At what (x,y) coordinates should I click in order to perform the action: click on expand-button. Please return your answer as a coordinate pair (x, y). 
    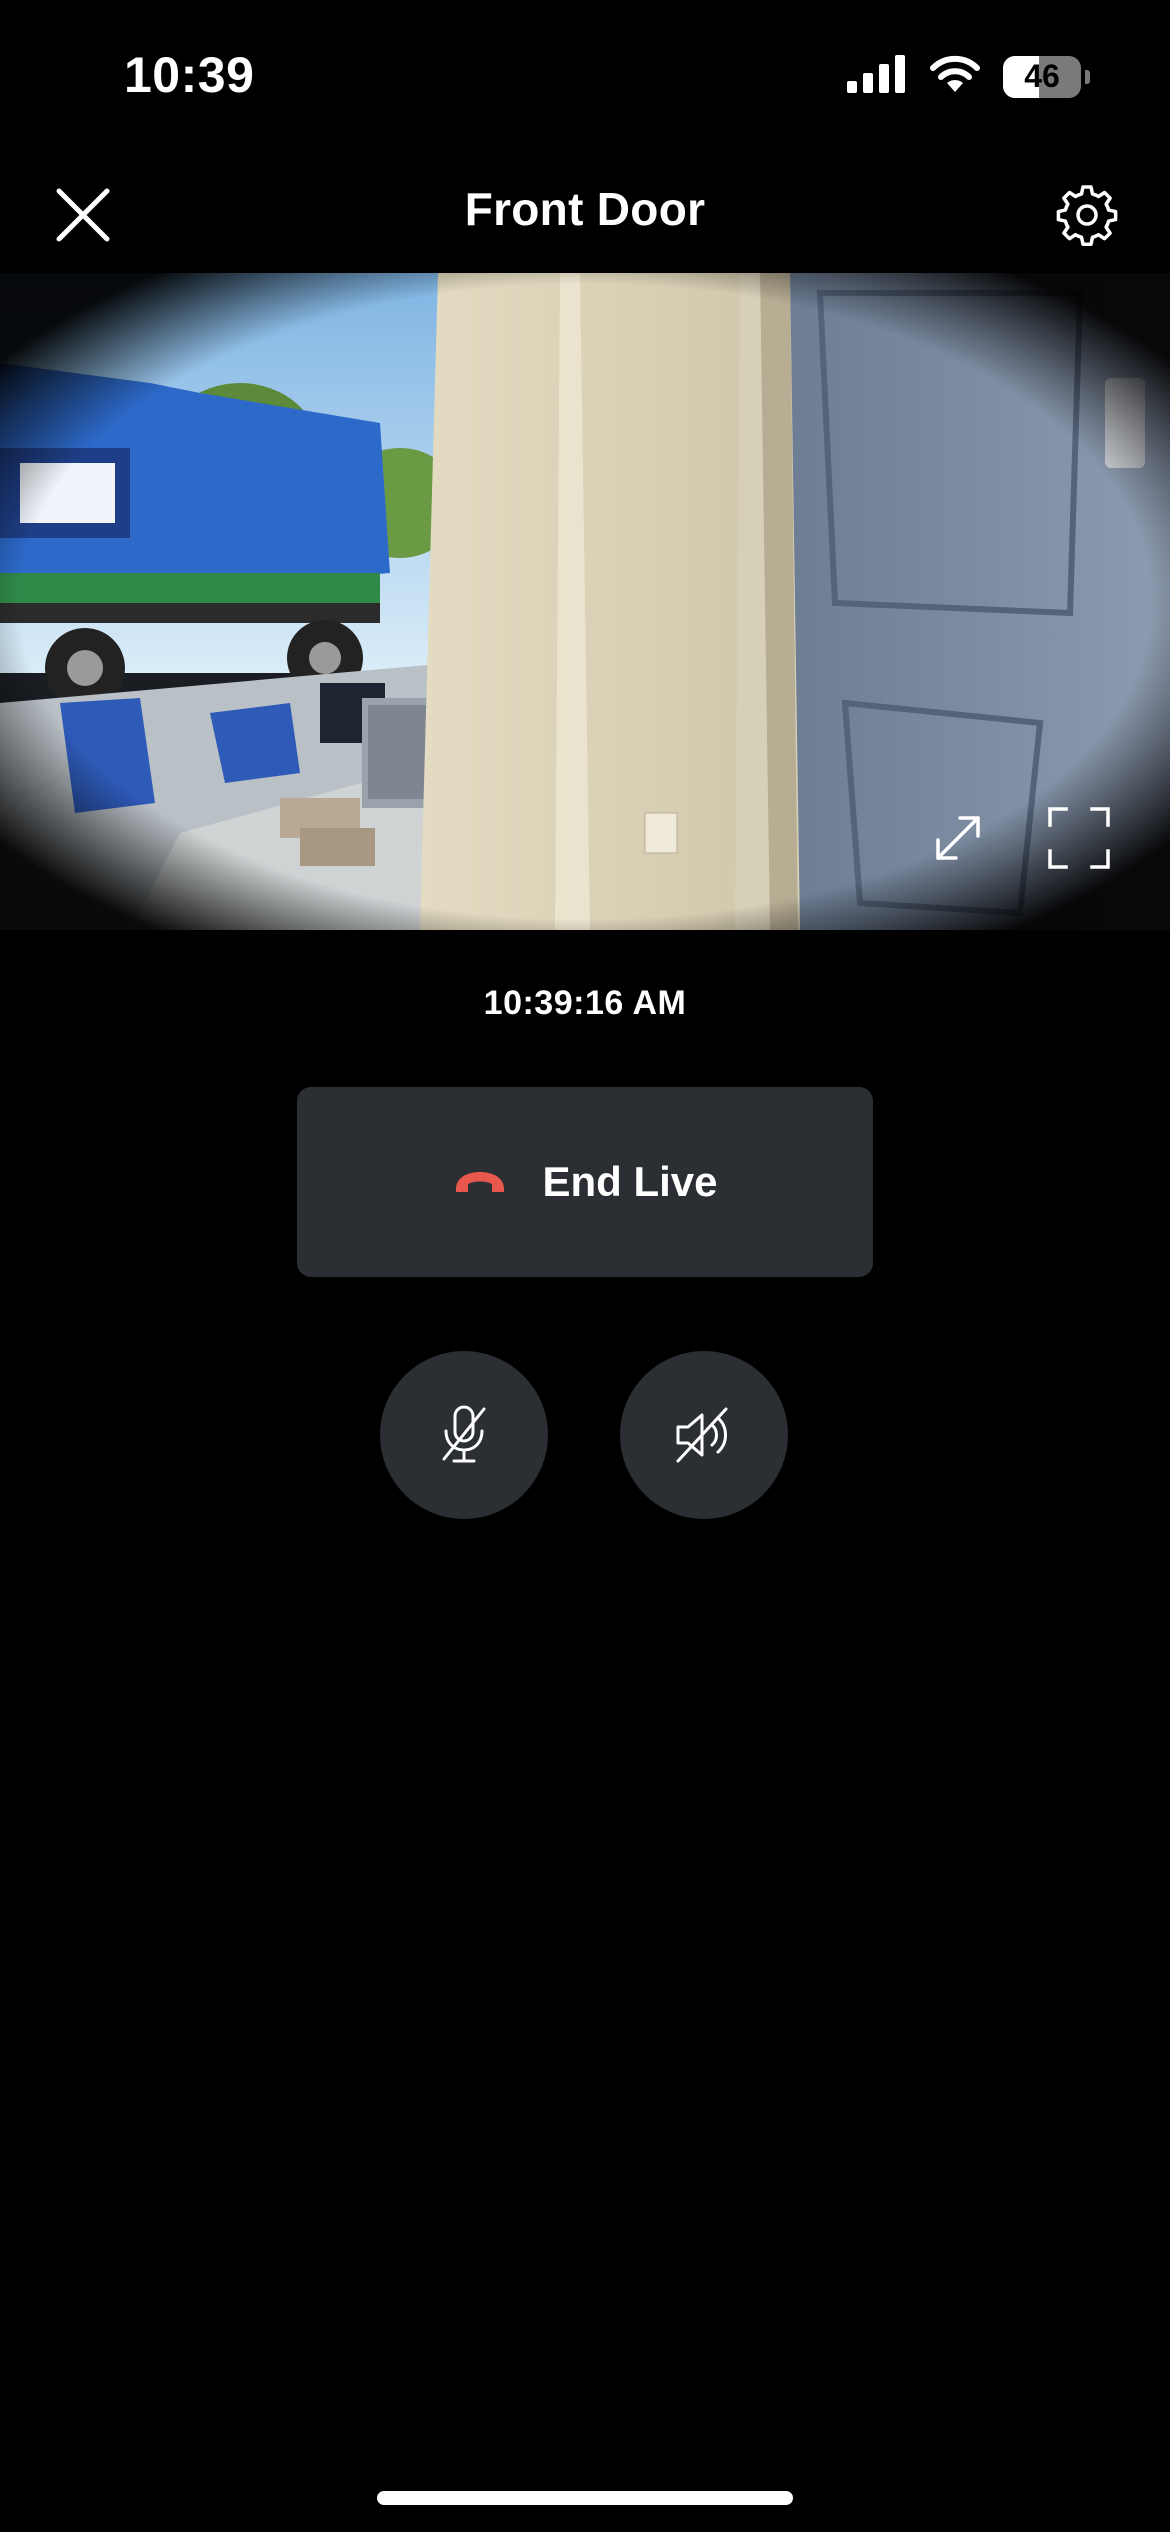
    Looking at the image, I should click on (958, 838).